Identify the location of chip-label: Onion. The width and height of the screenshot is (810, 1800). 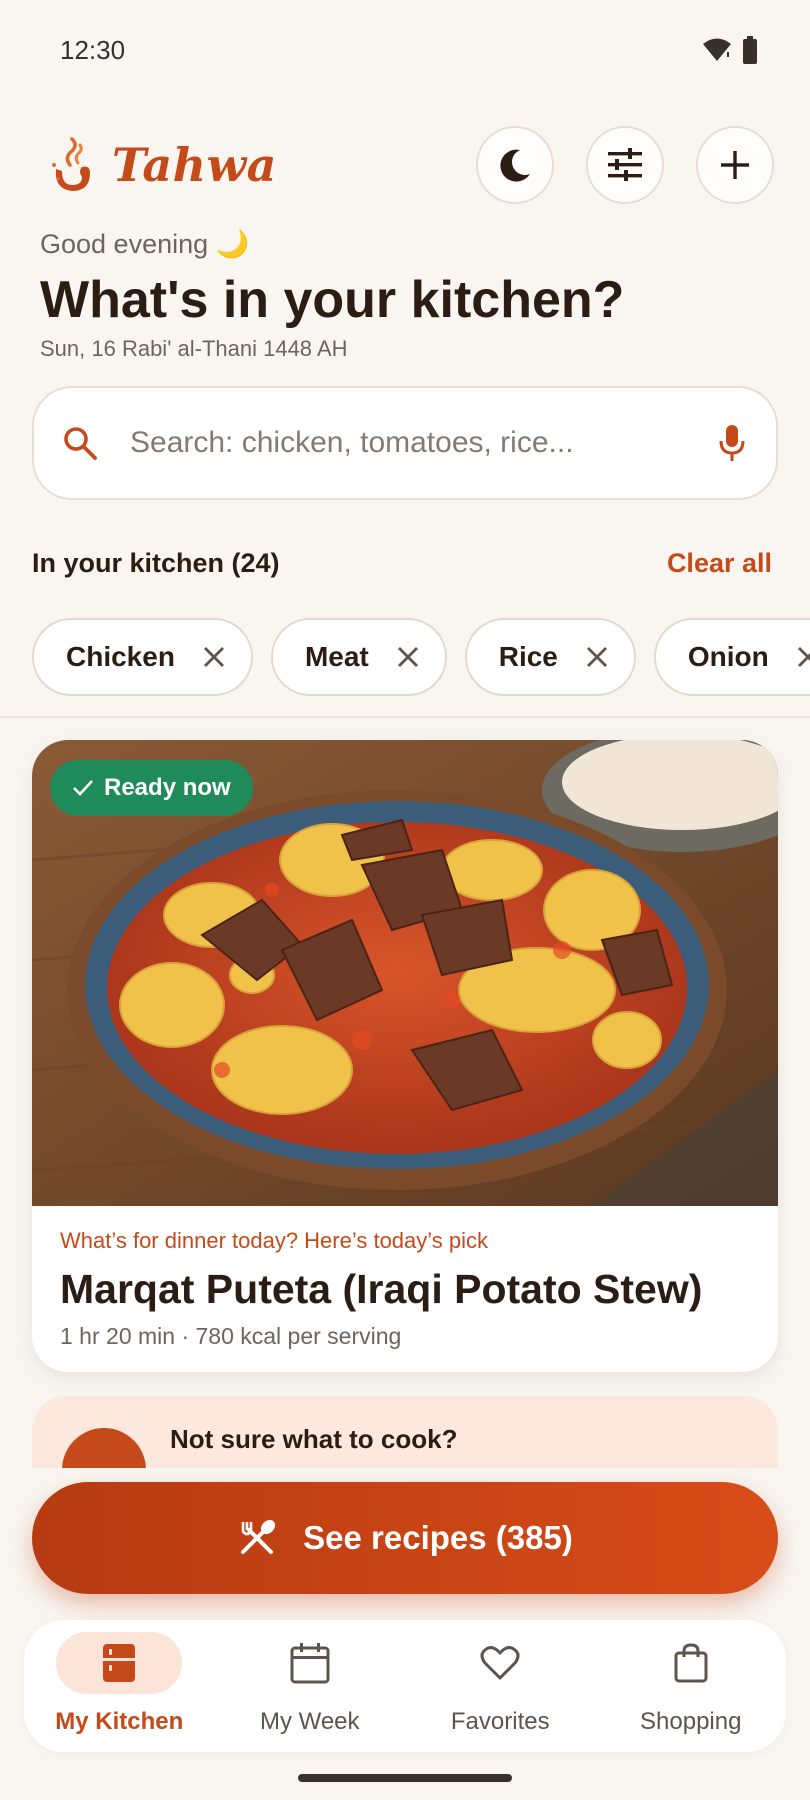
(728, 656).